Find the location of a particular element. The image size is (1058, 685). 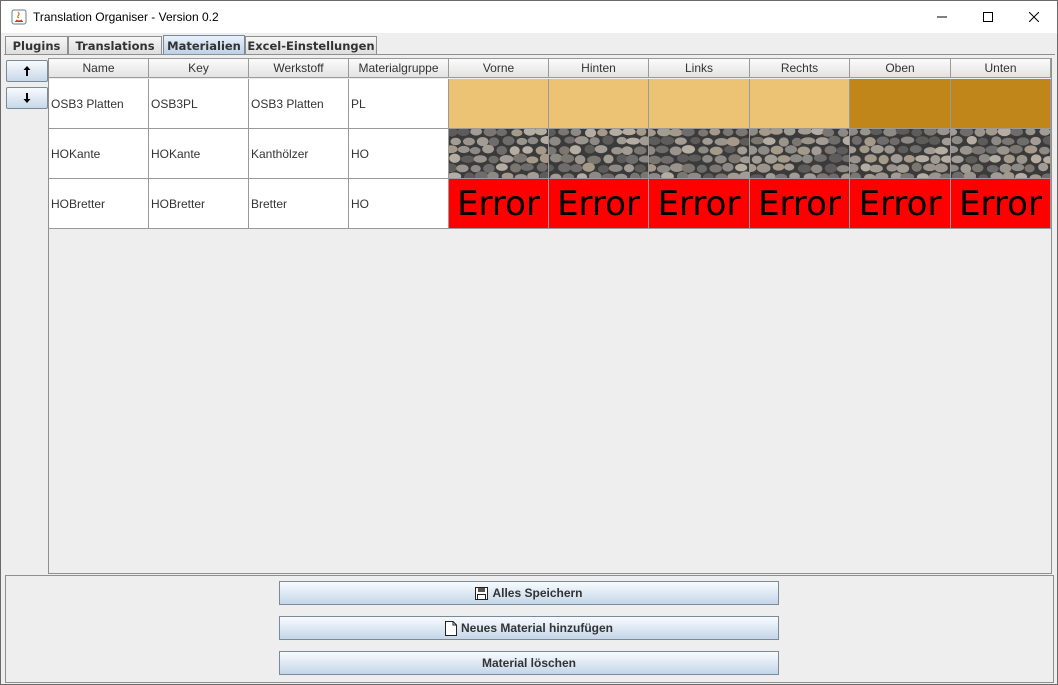

column-header-materialgruppe: Materialgruppe is located at coordinates (399, 68).